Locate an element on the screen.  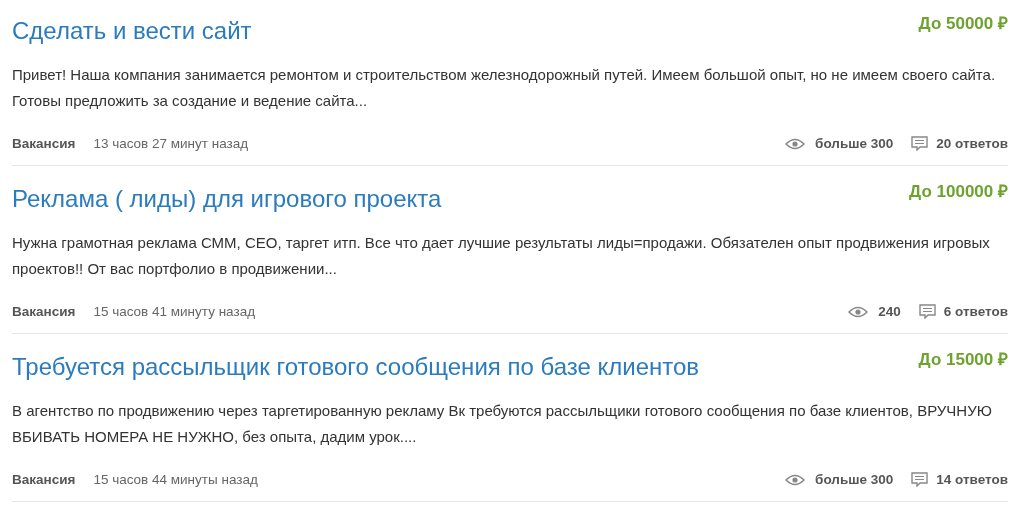
views-count: 240 is located at coordinates (889, 311).